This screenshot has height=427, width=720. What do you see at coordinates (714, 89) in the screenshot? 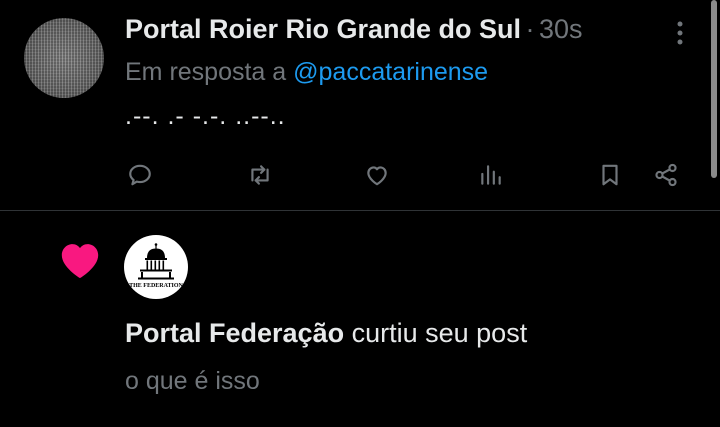
I see `scrollbar` at bounding box center [714, 89].